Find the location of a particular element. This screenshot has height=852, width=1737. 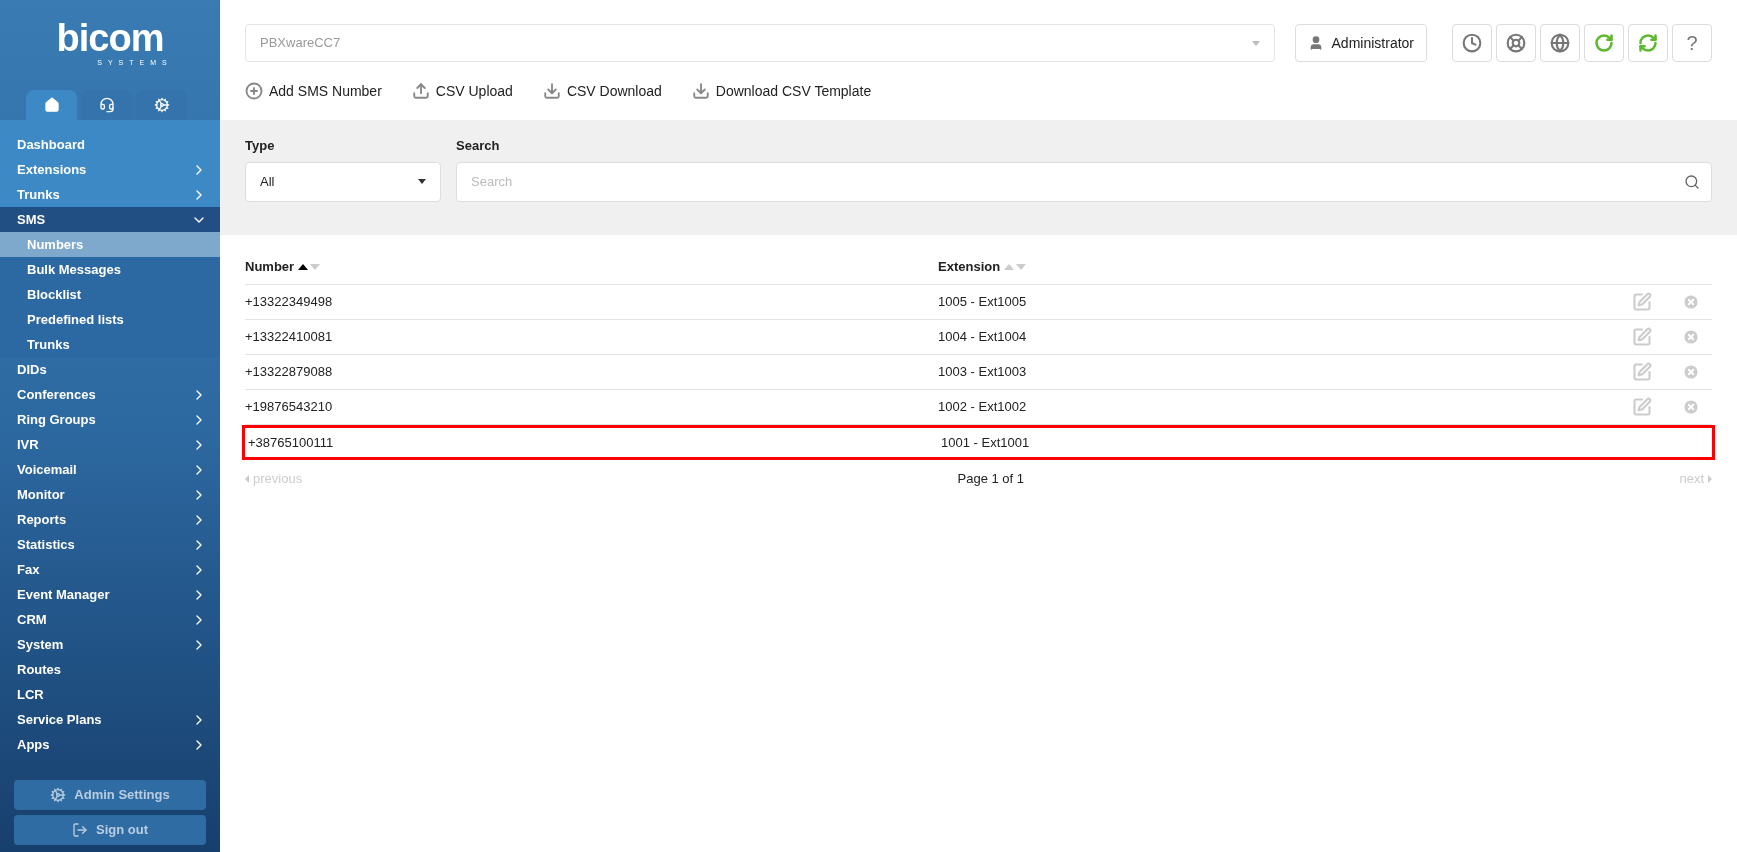

support-icon is located at coordinates (1516, 43).